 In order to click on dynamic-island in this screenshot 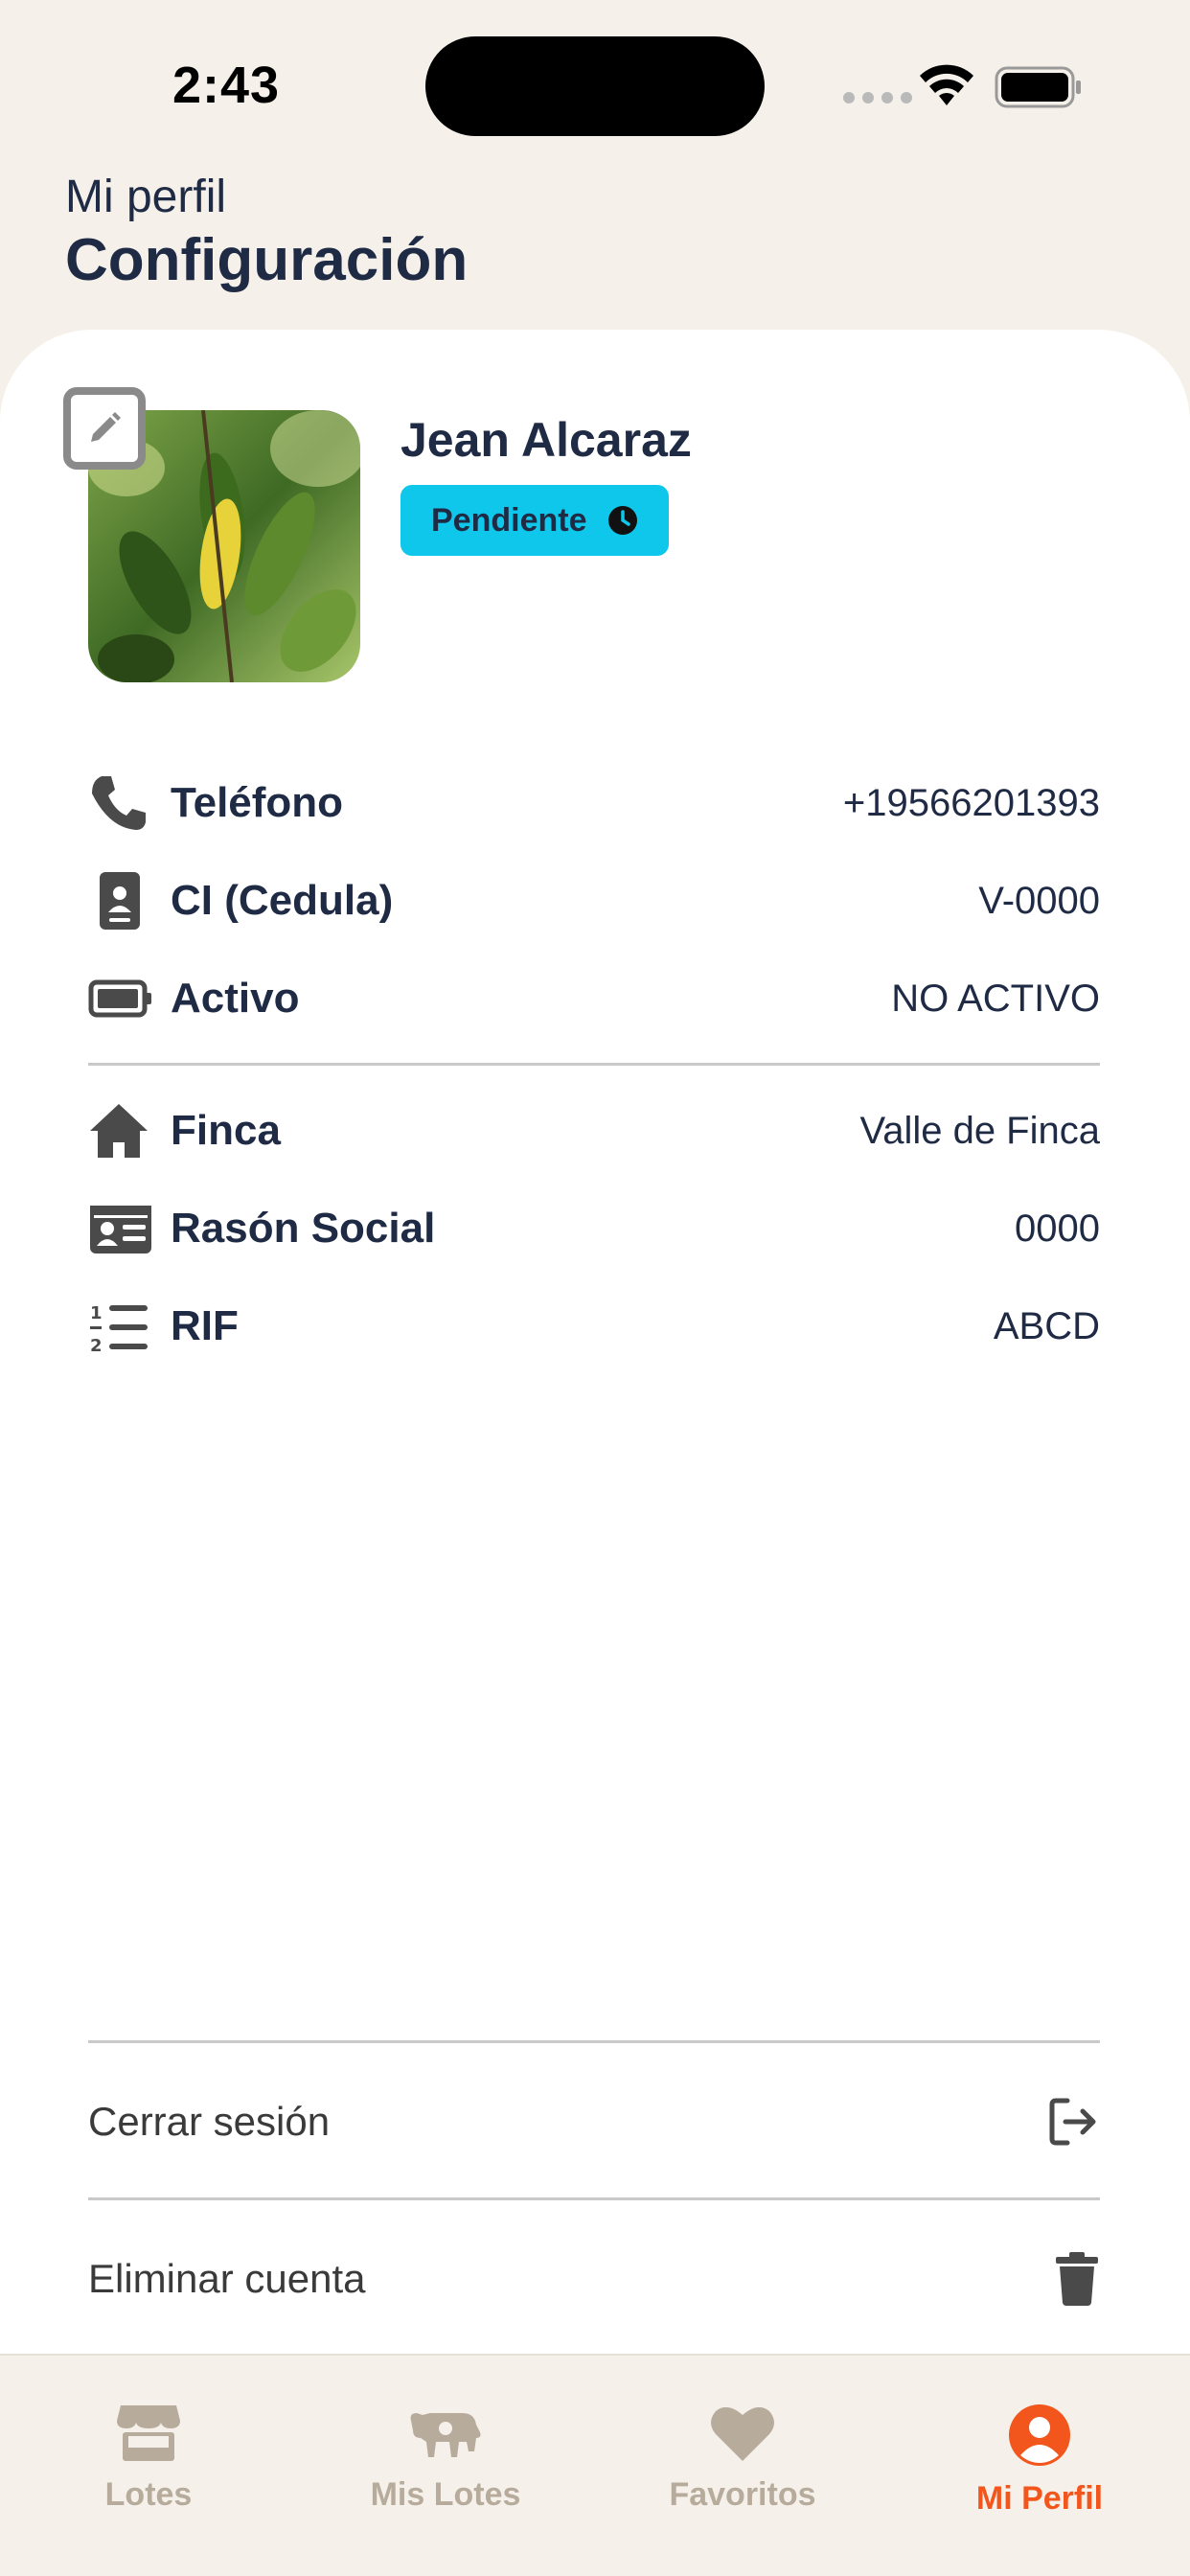, I will do `click(595, 86)`.